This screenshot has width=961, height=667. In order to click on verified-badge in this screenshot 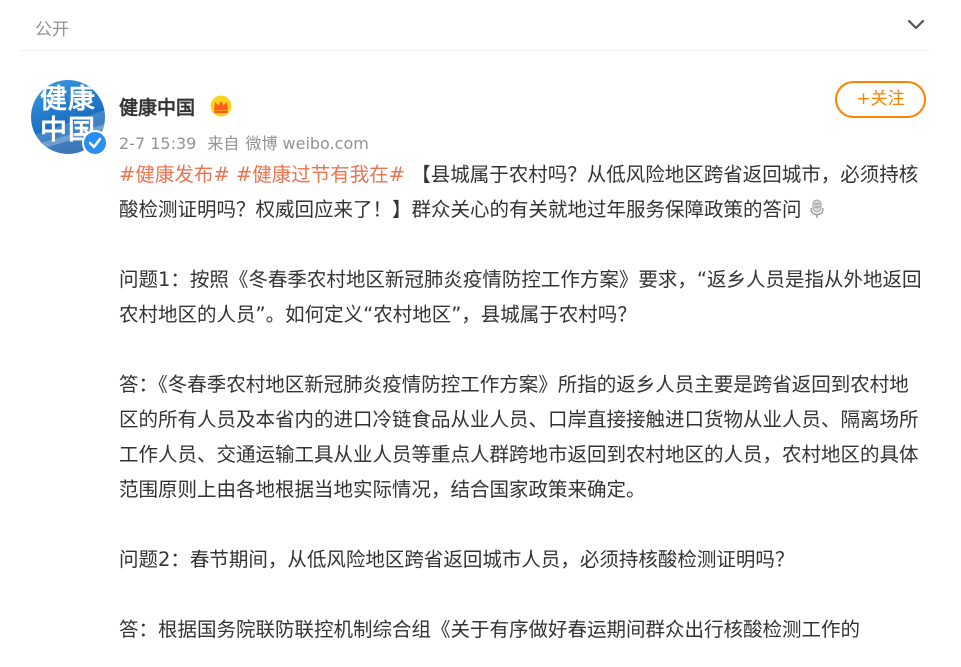, I will do `click(95, 143)`.